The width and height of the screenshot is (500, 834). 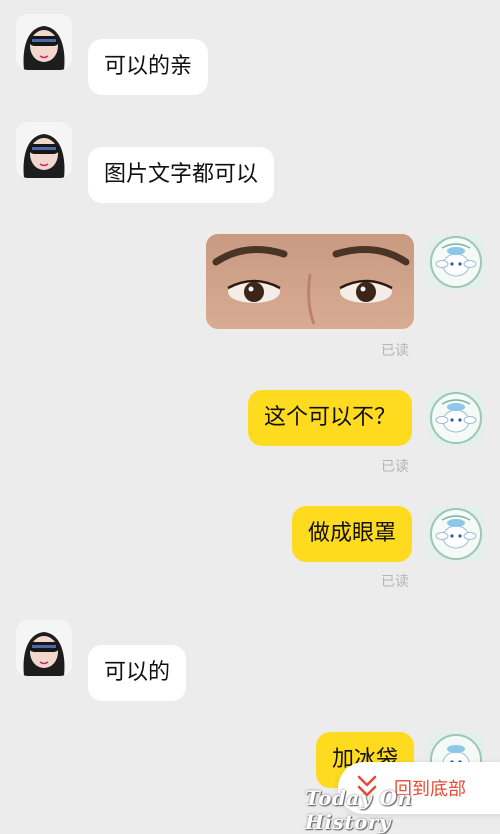 I want to click on message-bubble: 图片文字都可以, so click(x=181, y=175).